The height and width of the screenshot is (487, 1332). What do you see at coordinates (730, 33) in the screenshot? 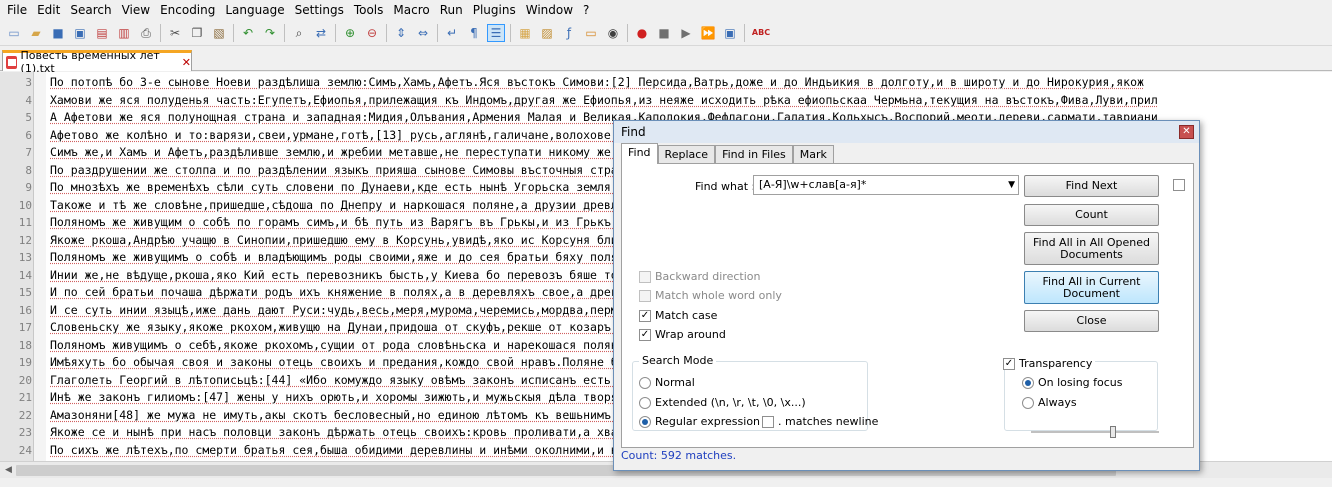
I see `save-macro-icon: ▣` at bounding box center [730, 33].